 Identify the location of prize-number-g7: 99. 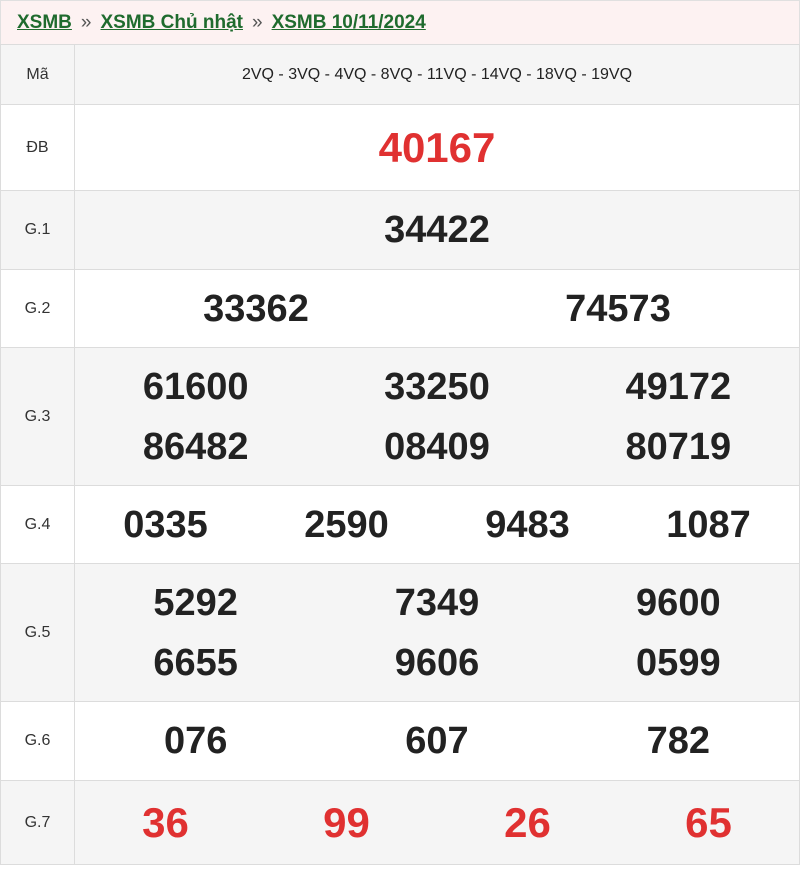
(346, 822).